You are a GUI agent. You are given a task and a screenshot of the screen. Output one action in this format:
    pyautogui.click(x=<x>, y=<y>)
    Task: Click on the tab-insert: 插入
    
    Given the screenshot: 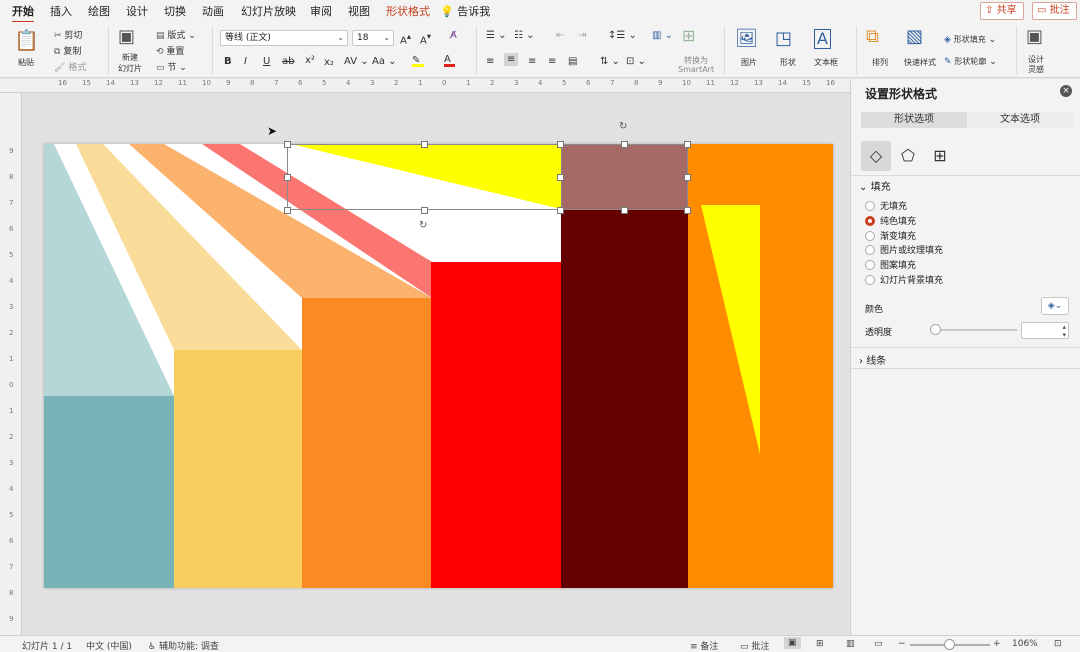 What is the action you would take?
    pyautogui.click(x=61, y=11)
    